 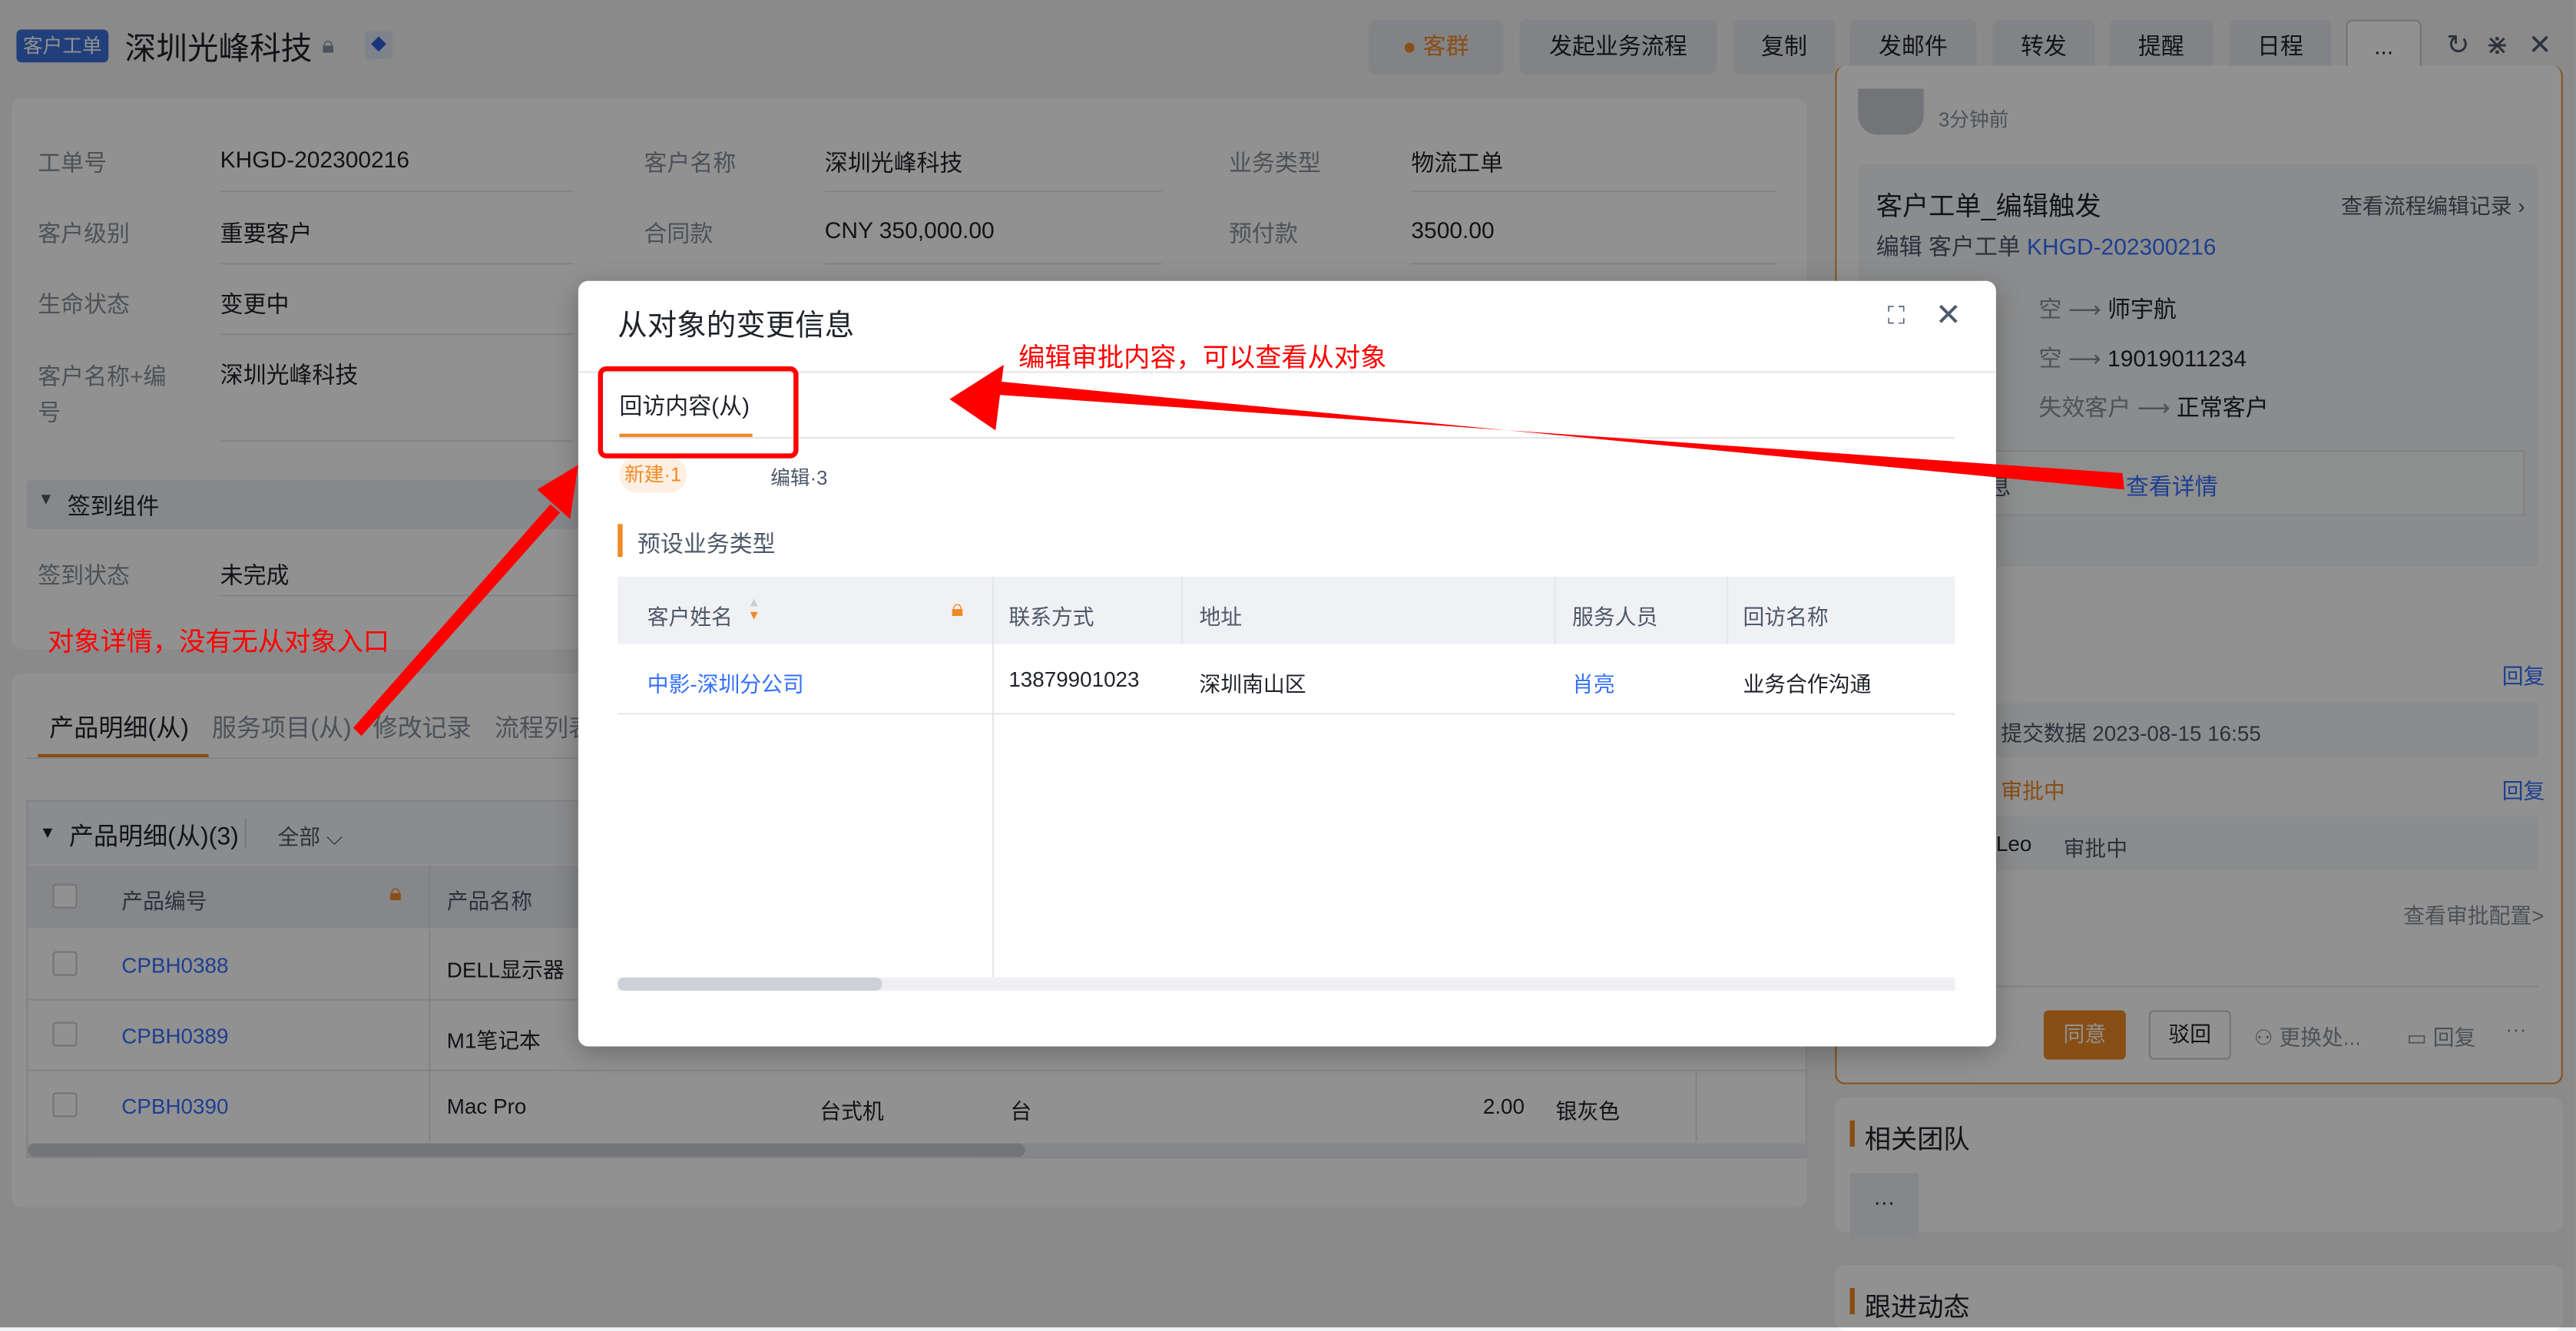 What do you see at coordinates (465, 601) in the screenshot?
I see `arrow-to-modal` at bounding box center [465, 601].